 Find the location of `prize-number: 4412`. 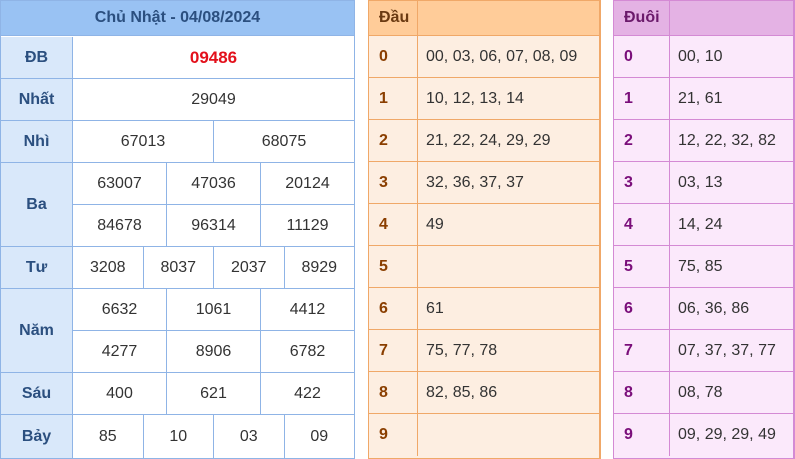

prize-number: 4412 is located at coordinates (307, 309).